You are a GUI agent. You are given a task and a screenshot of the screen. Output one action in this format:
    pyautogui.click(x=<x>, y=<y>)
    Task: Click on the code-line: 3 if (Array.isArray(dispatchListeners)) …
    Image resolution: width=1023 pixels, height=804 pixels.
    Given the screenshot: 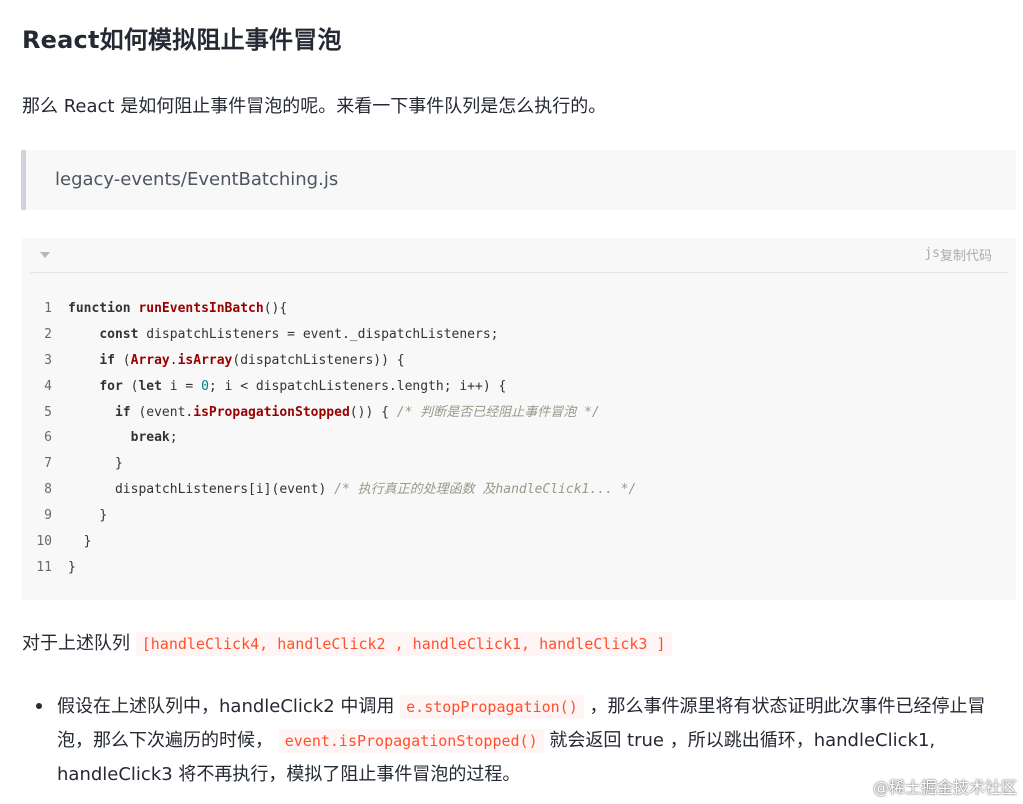 What is the action you would take?
    pyautogui.click(x=329, y=361)
    